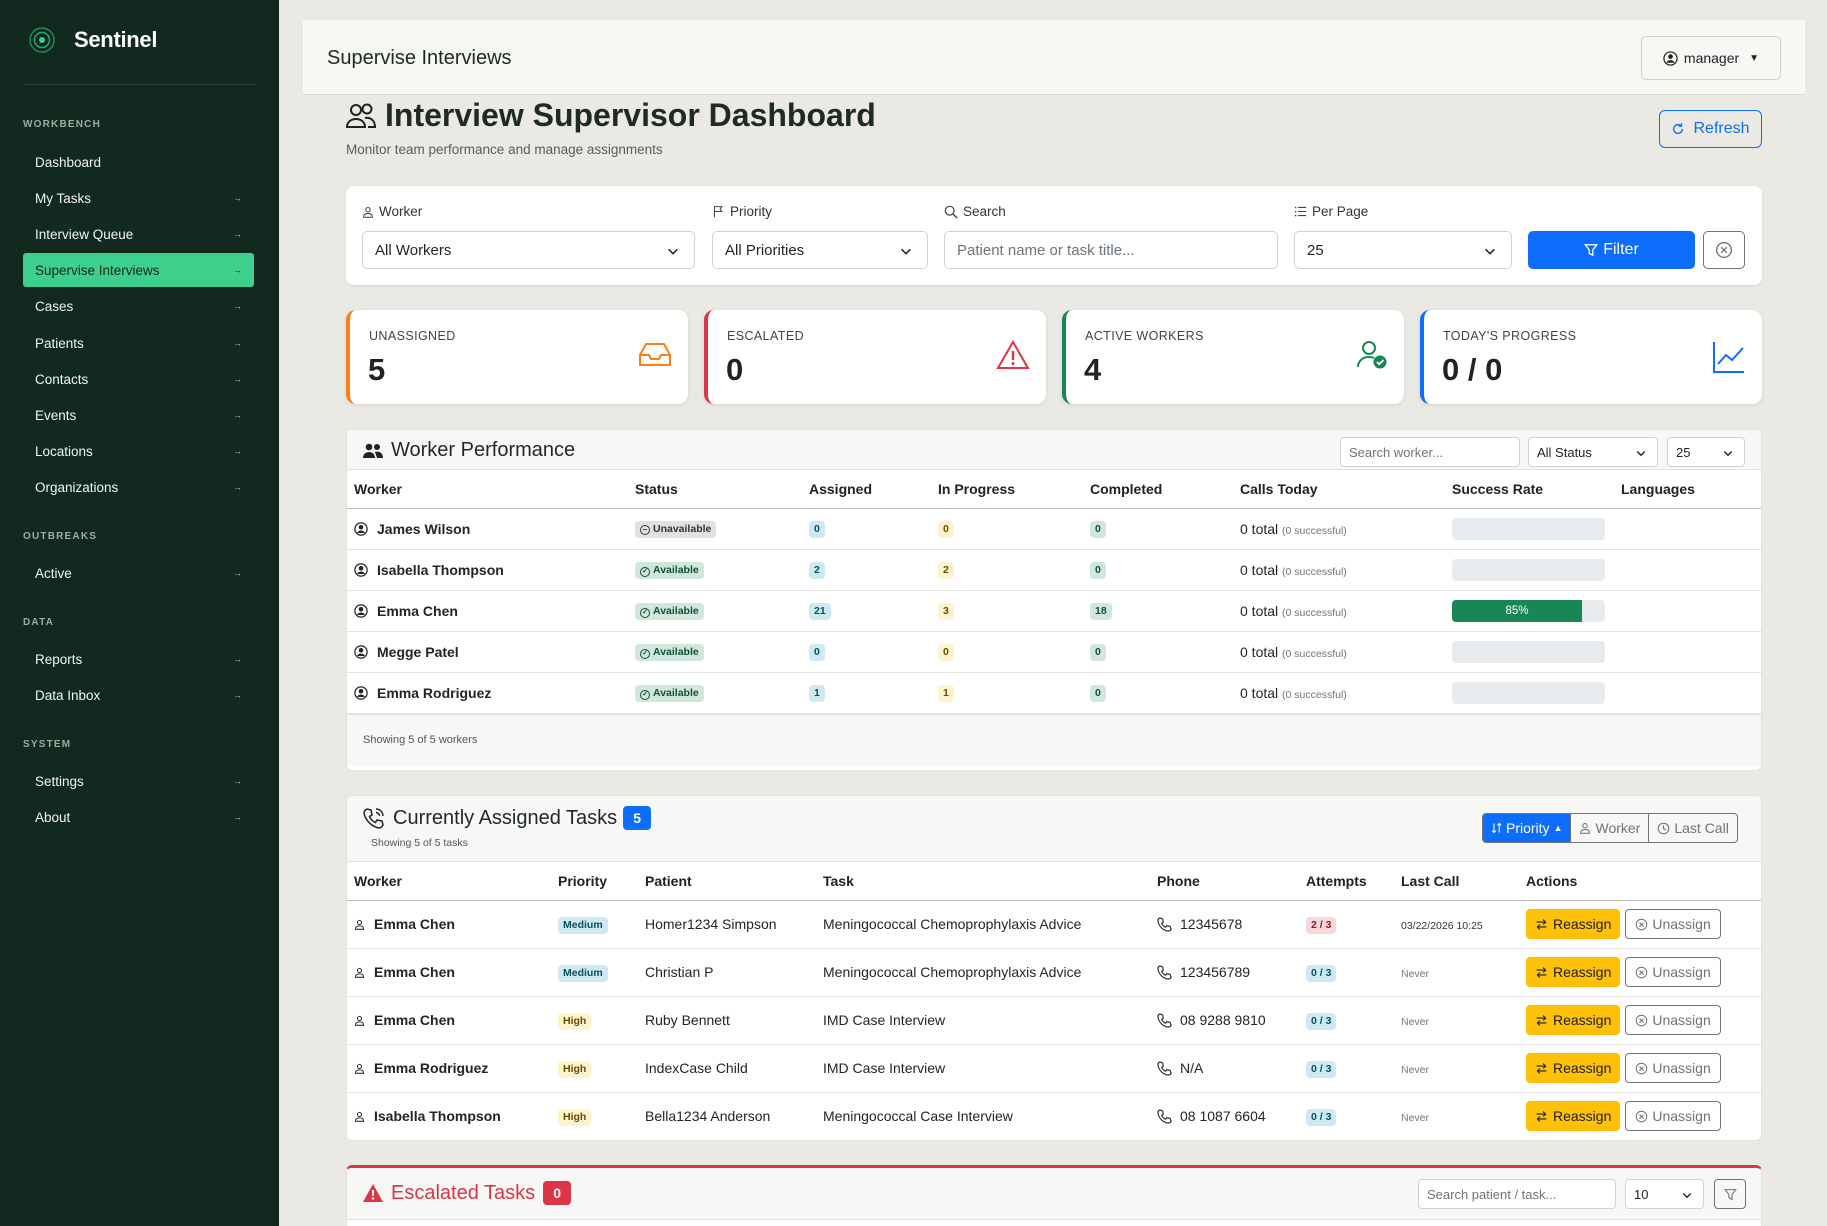 This screenshot has height=1226, width=1827. Describe the element at coordinates (138, 198) in the screenshot. I see `sidebar-item-my-tasks: My Tasks →` at that location.